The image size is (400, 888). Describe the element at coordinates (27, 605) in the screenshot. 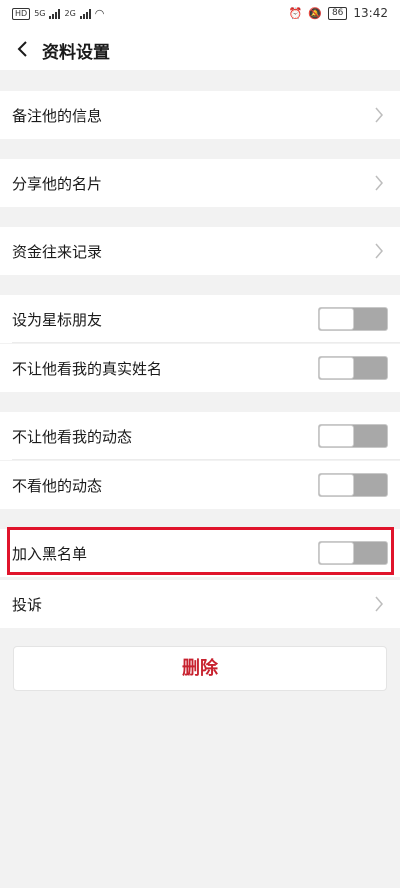

I see `row-label: 投诉` at that location.